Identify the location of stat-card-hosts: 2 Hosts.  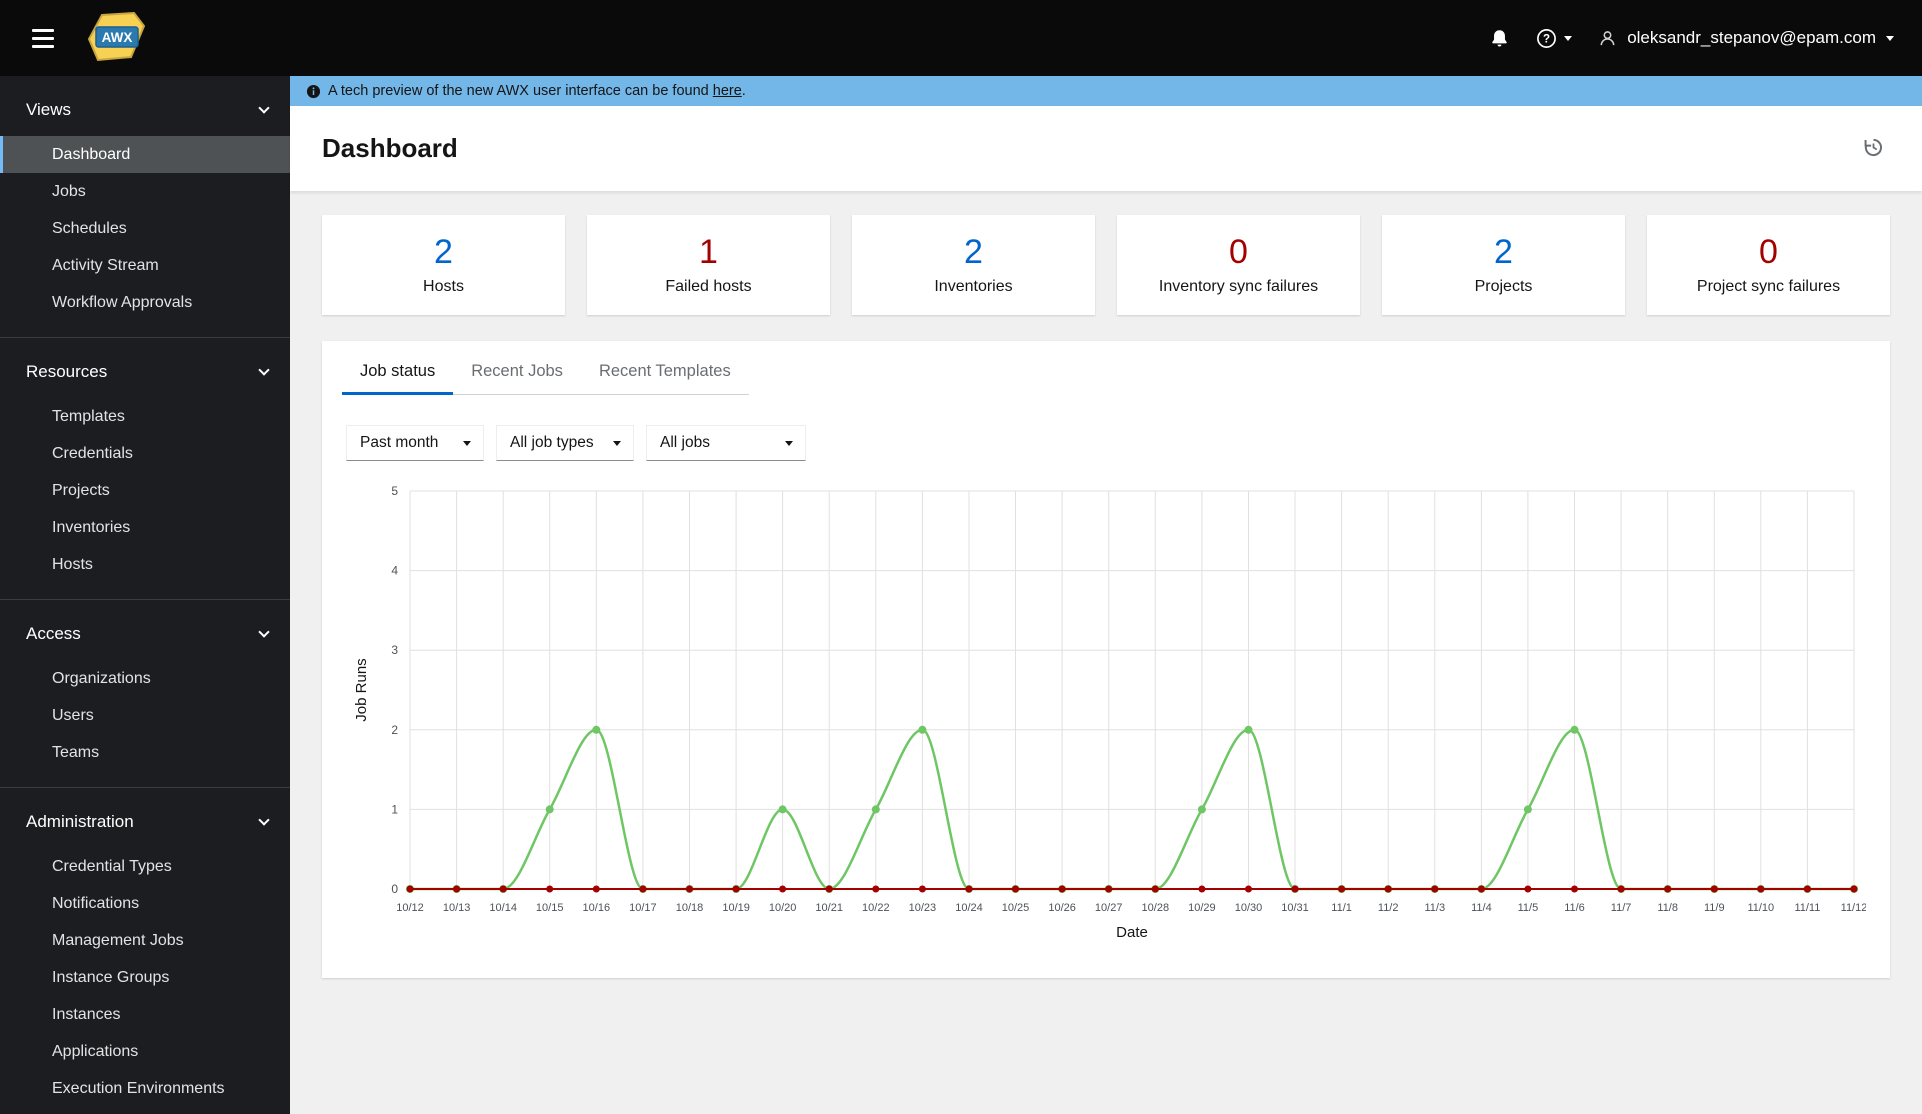
(443, 265).